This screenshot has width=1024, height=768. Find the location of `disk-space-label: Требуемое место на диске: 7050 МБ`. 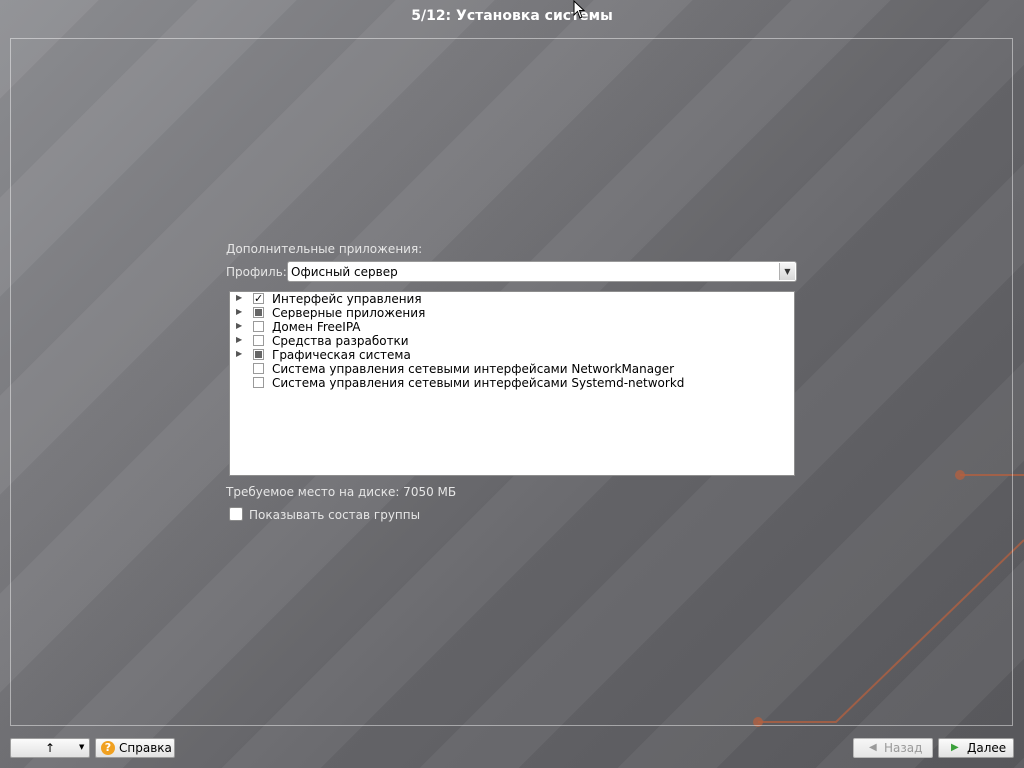

disk-space-label: Требуемое место на диске: 7050 МБ is located at coordinates (341, 492).